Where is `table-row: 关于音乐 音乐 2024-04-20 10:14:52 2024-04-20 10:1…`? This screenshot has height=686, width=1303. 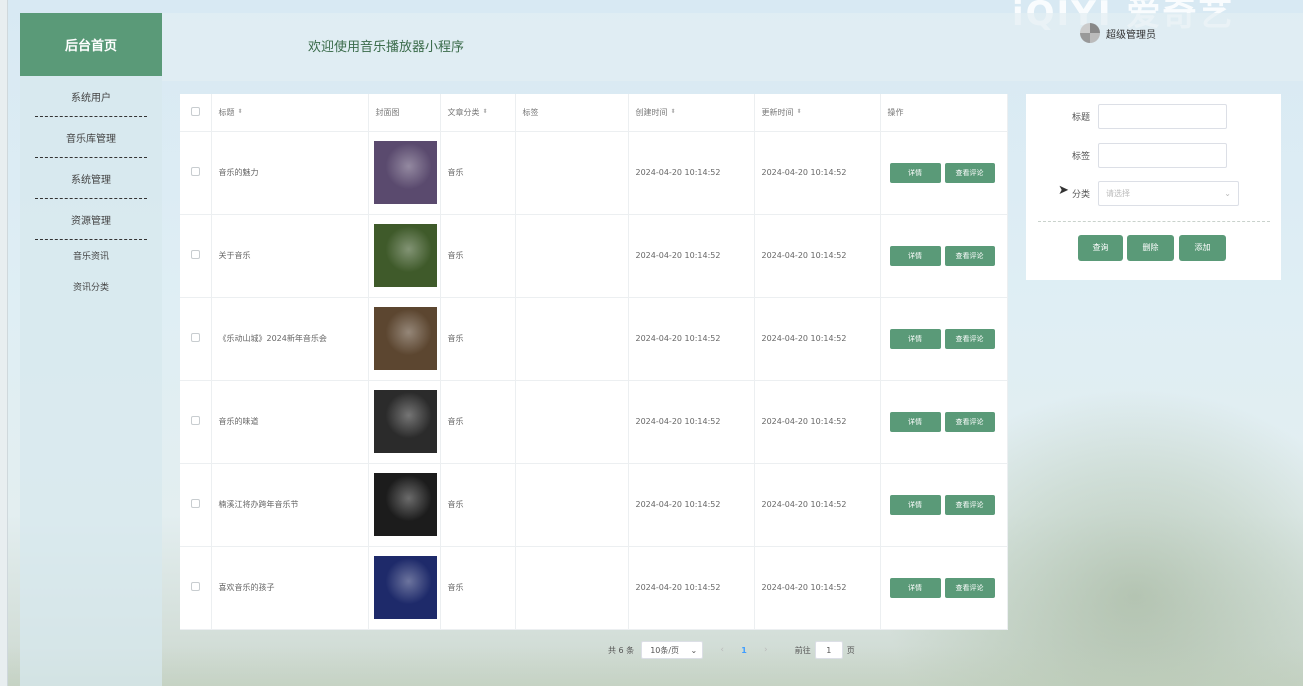 table-row: 关于音乐 音乐 2024-04-20 10:14:52 2024-04-20 10:1… is located at coordinates (594, 256).